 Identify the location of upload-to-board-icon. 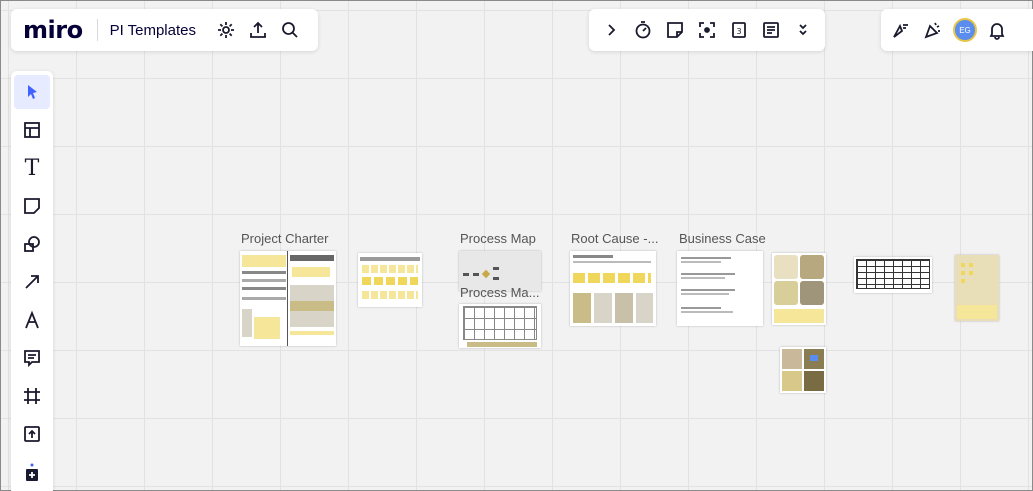
(32, 434).